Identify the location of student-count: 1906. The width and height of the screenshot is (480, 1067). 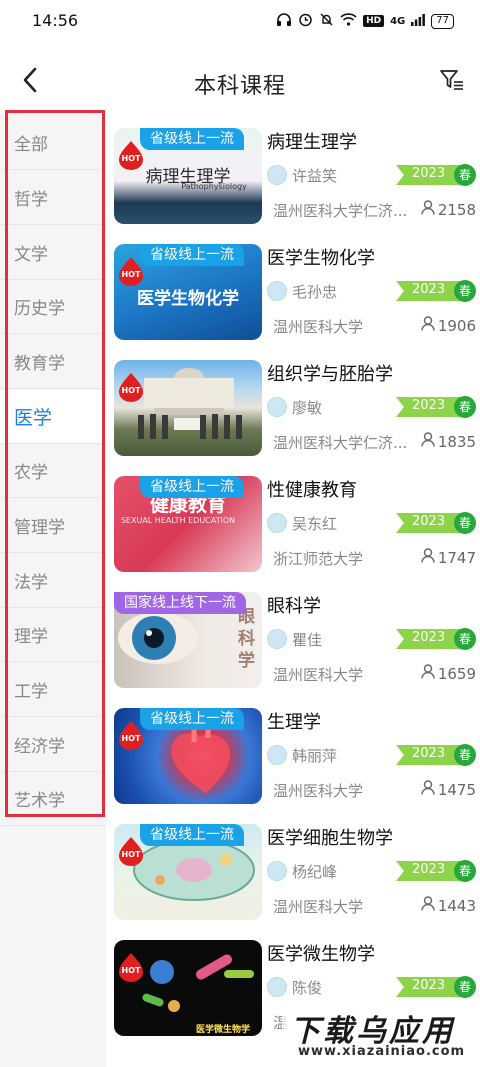
(448, 325).